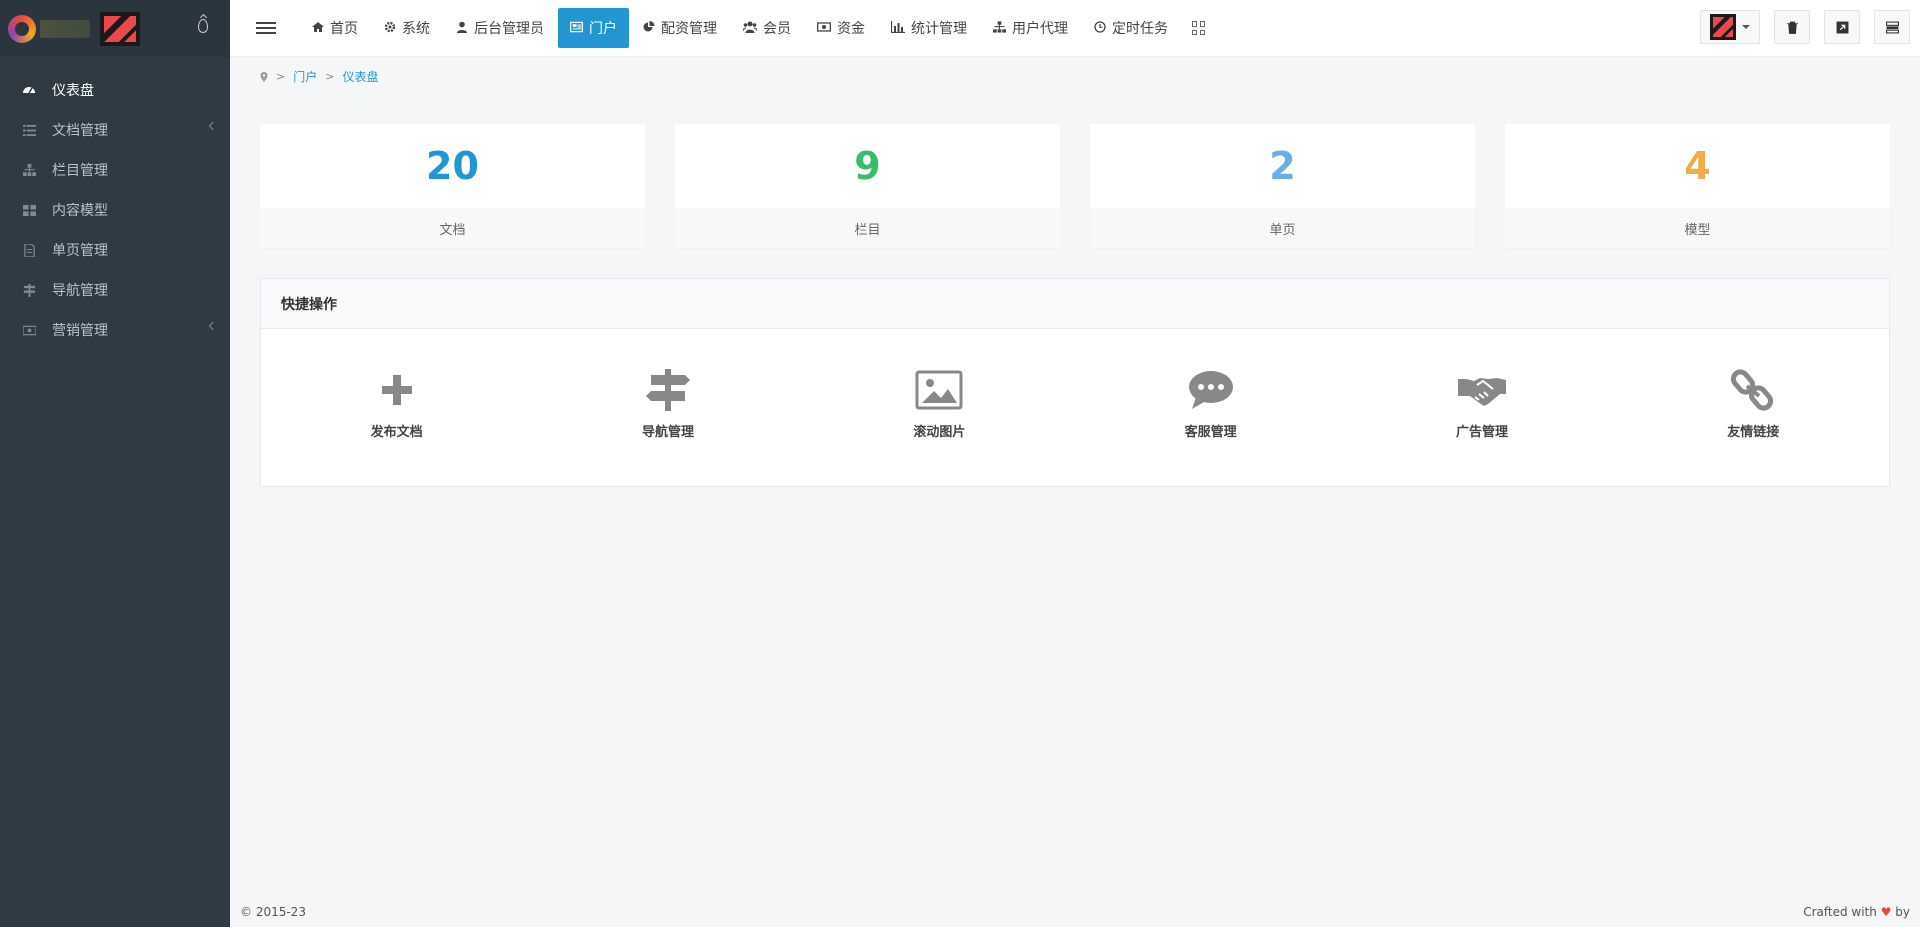 This screenshot has width=1920, height=927. Describe the element at coordinates (273, 912) in the screenshot. I see `copyright-text: © 2015-23` at that location.